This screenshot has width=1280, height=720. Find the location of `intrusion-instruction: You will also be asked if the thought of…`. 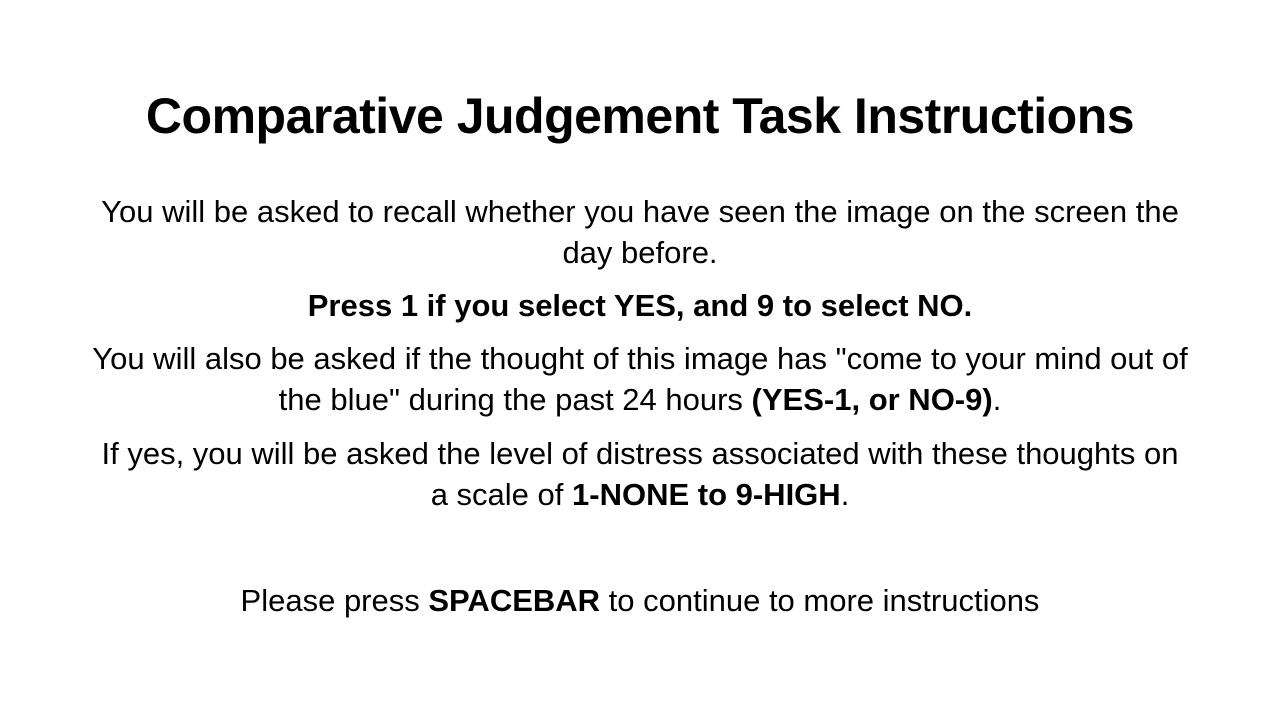

intrusion-instruction: You will also be asked if the thought of… is located at coordinates (640, 379).